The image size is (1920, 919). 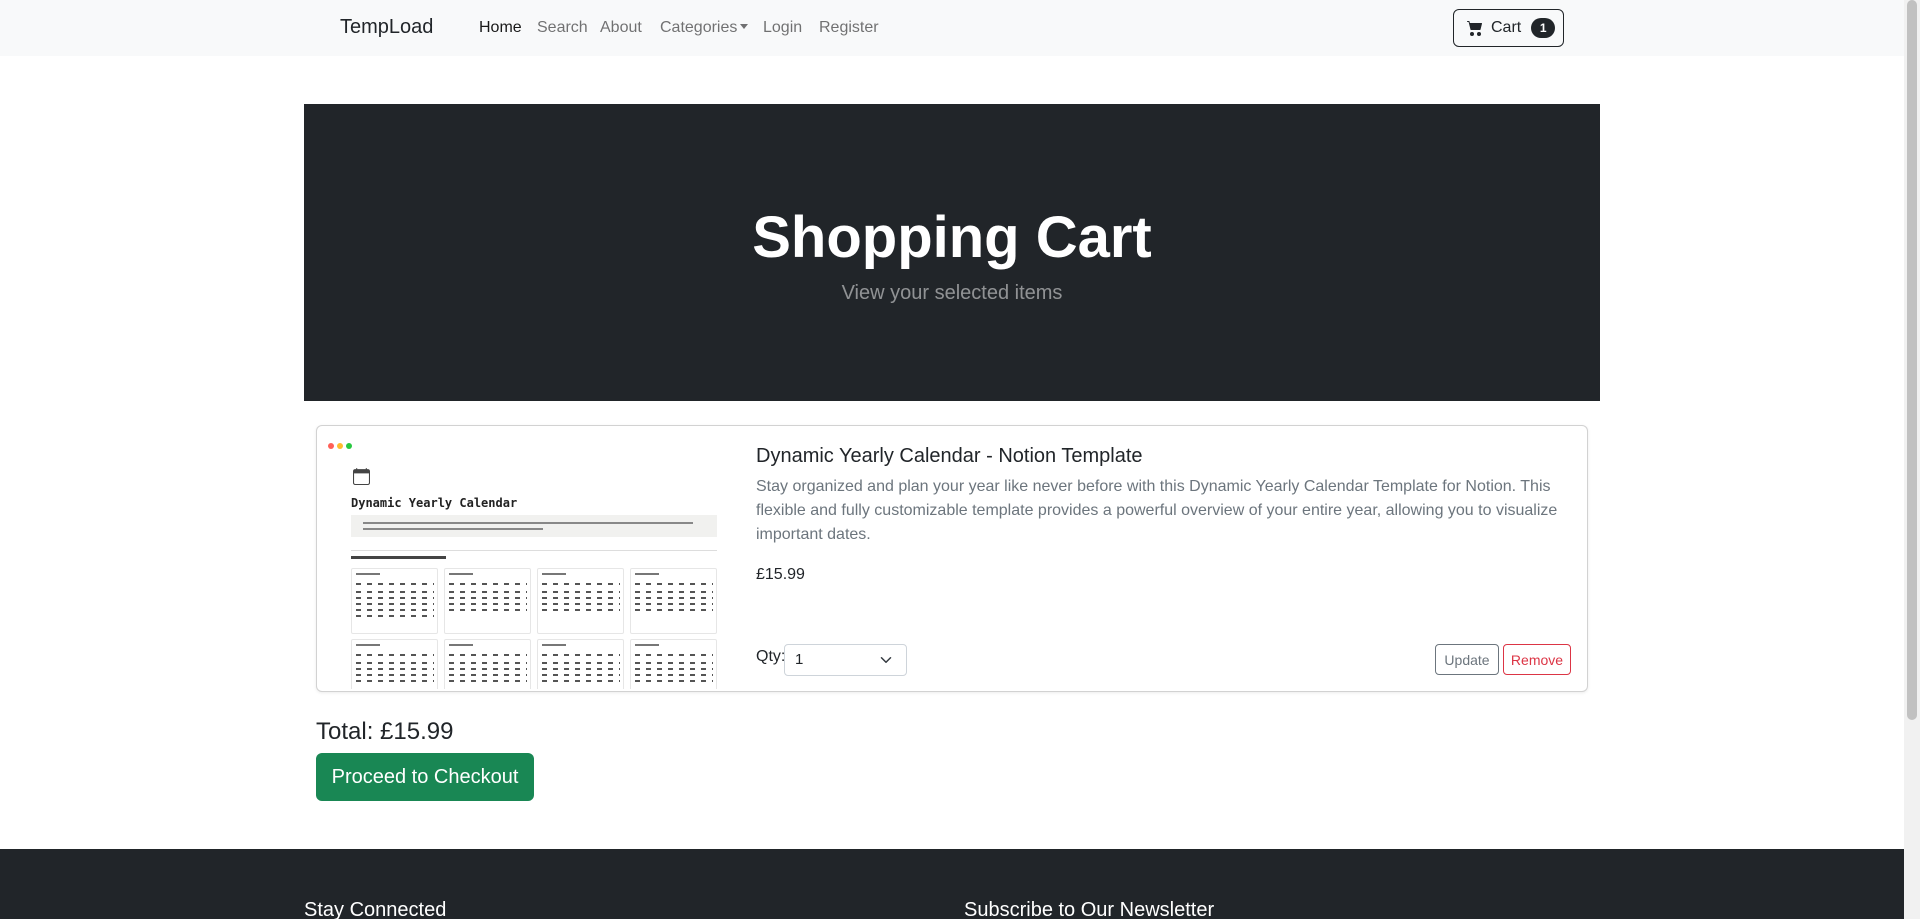 I want to click on page-subtitle: View your selected items, so click(x=952, y=293).